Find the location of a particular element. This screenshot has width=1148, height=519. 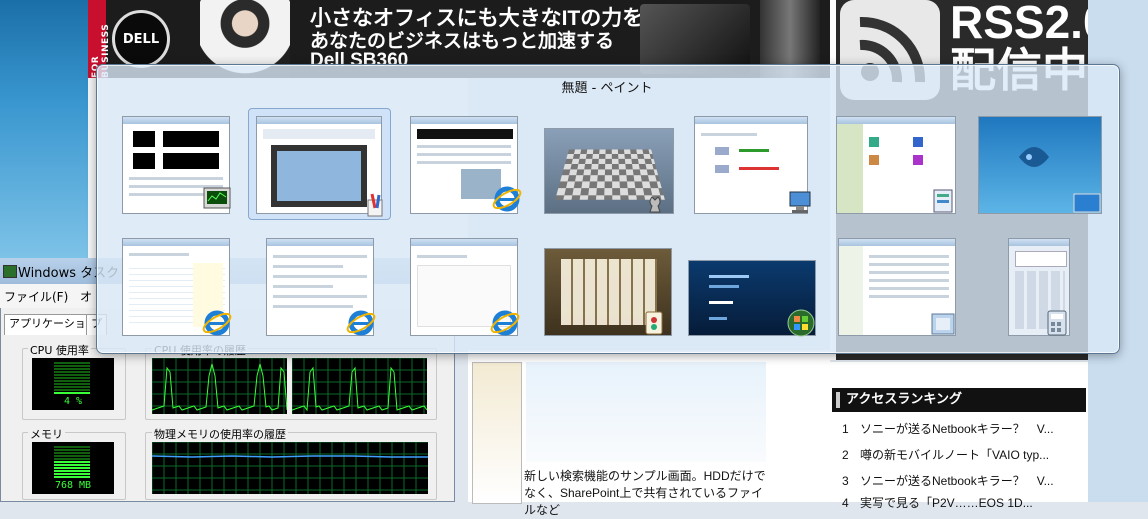

desktop-icon is located at coordinates (1087, 203).